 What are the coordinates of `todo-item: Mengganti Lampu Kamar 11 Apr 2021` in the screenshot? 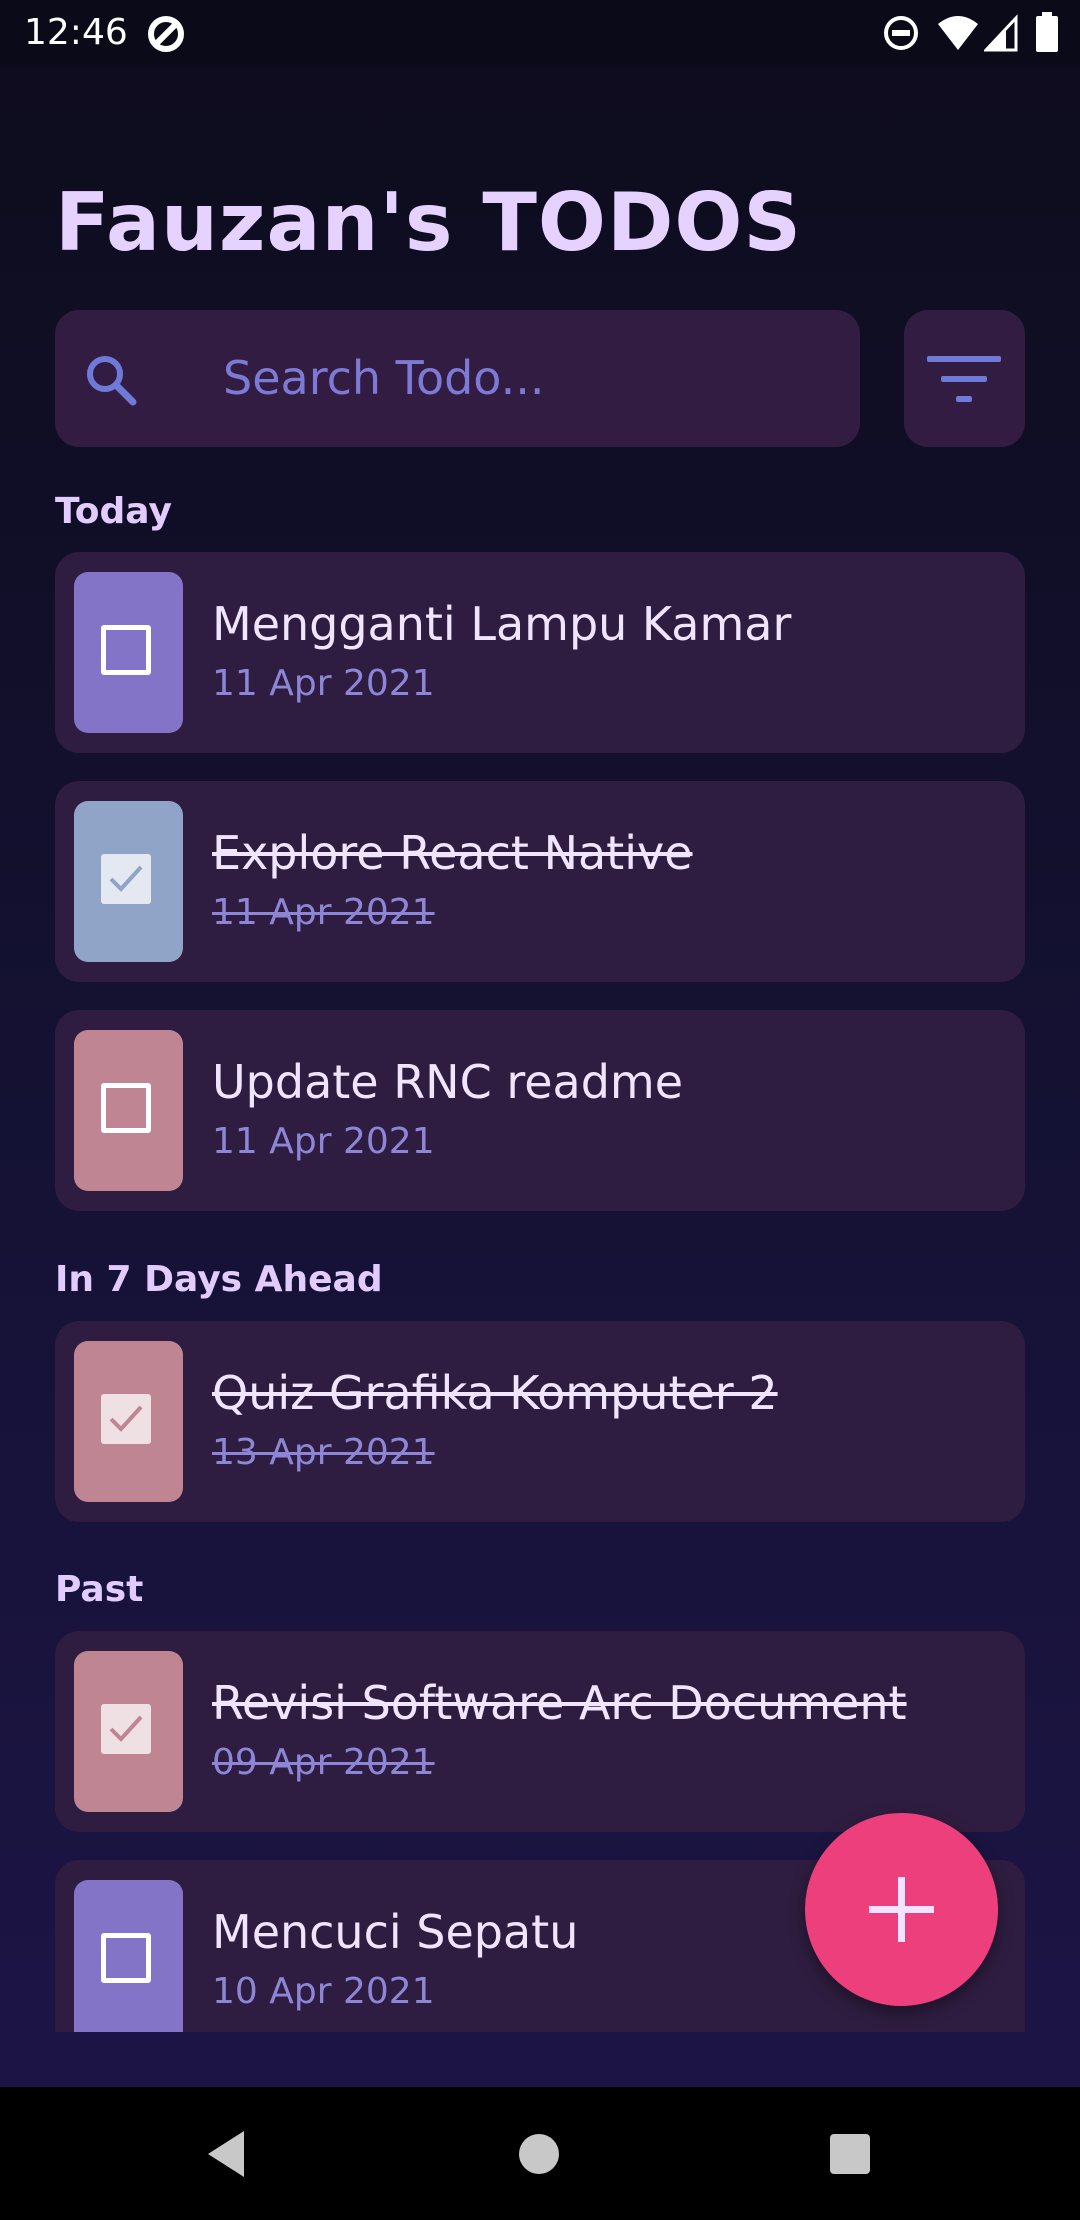 It's located at (540, 652).